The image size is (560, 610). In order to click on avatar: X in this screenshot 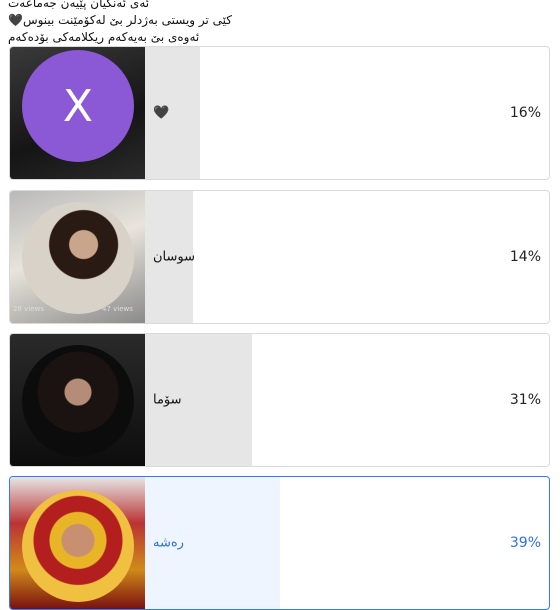, I will do `click(78, 106)`.